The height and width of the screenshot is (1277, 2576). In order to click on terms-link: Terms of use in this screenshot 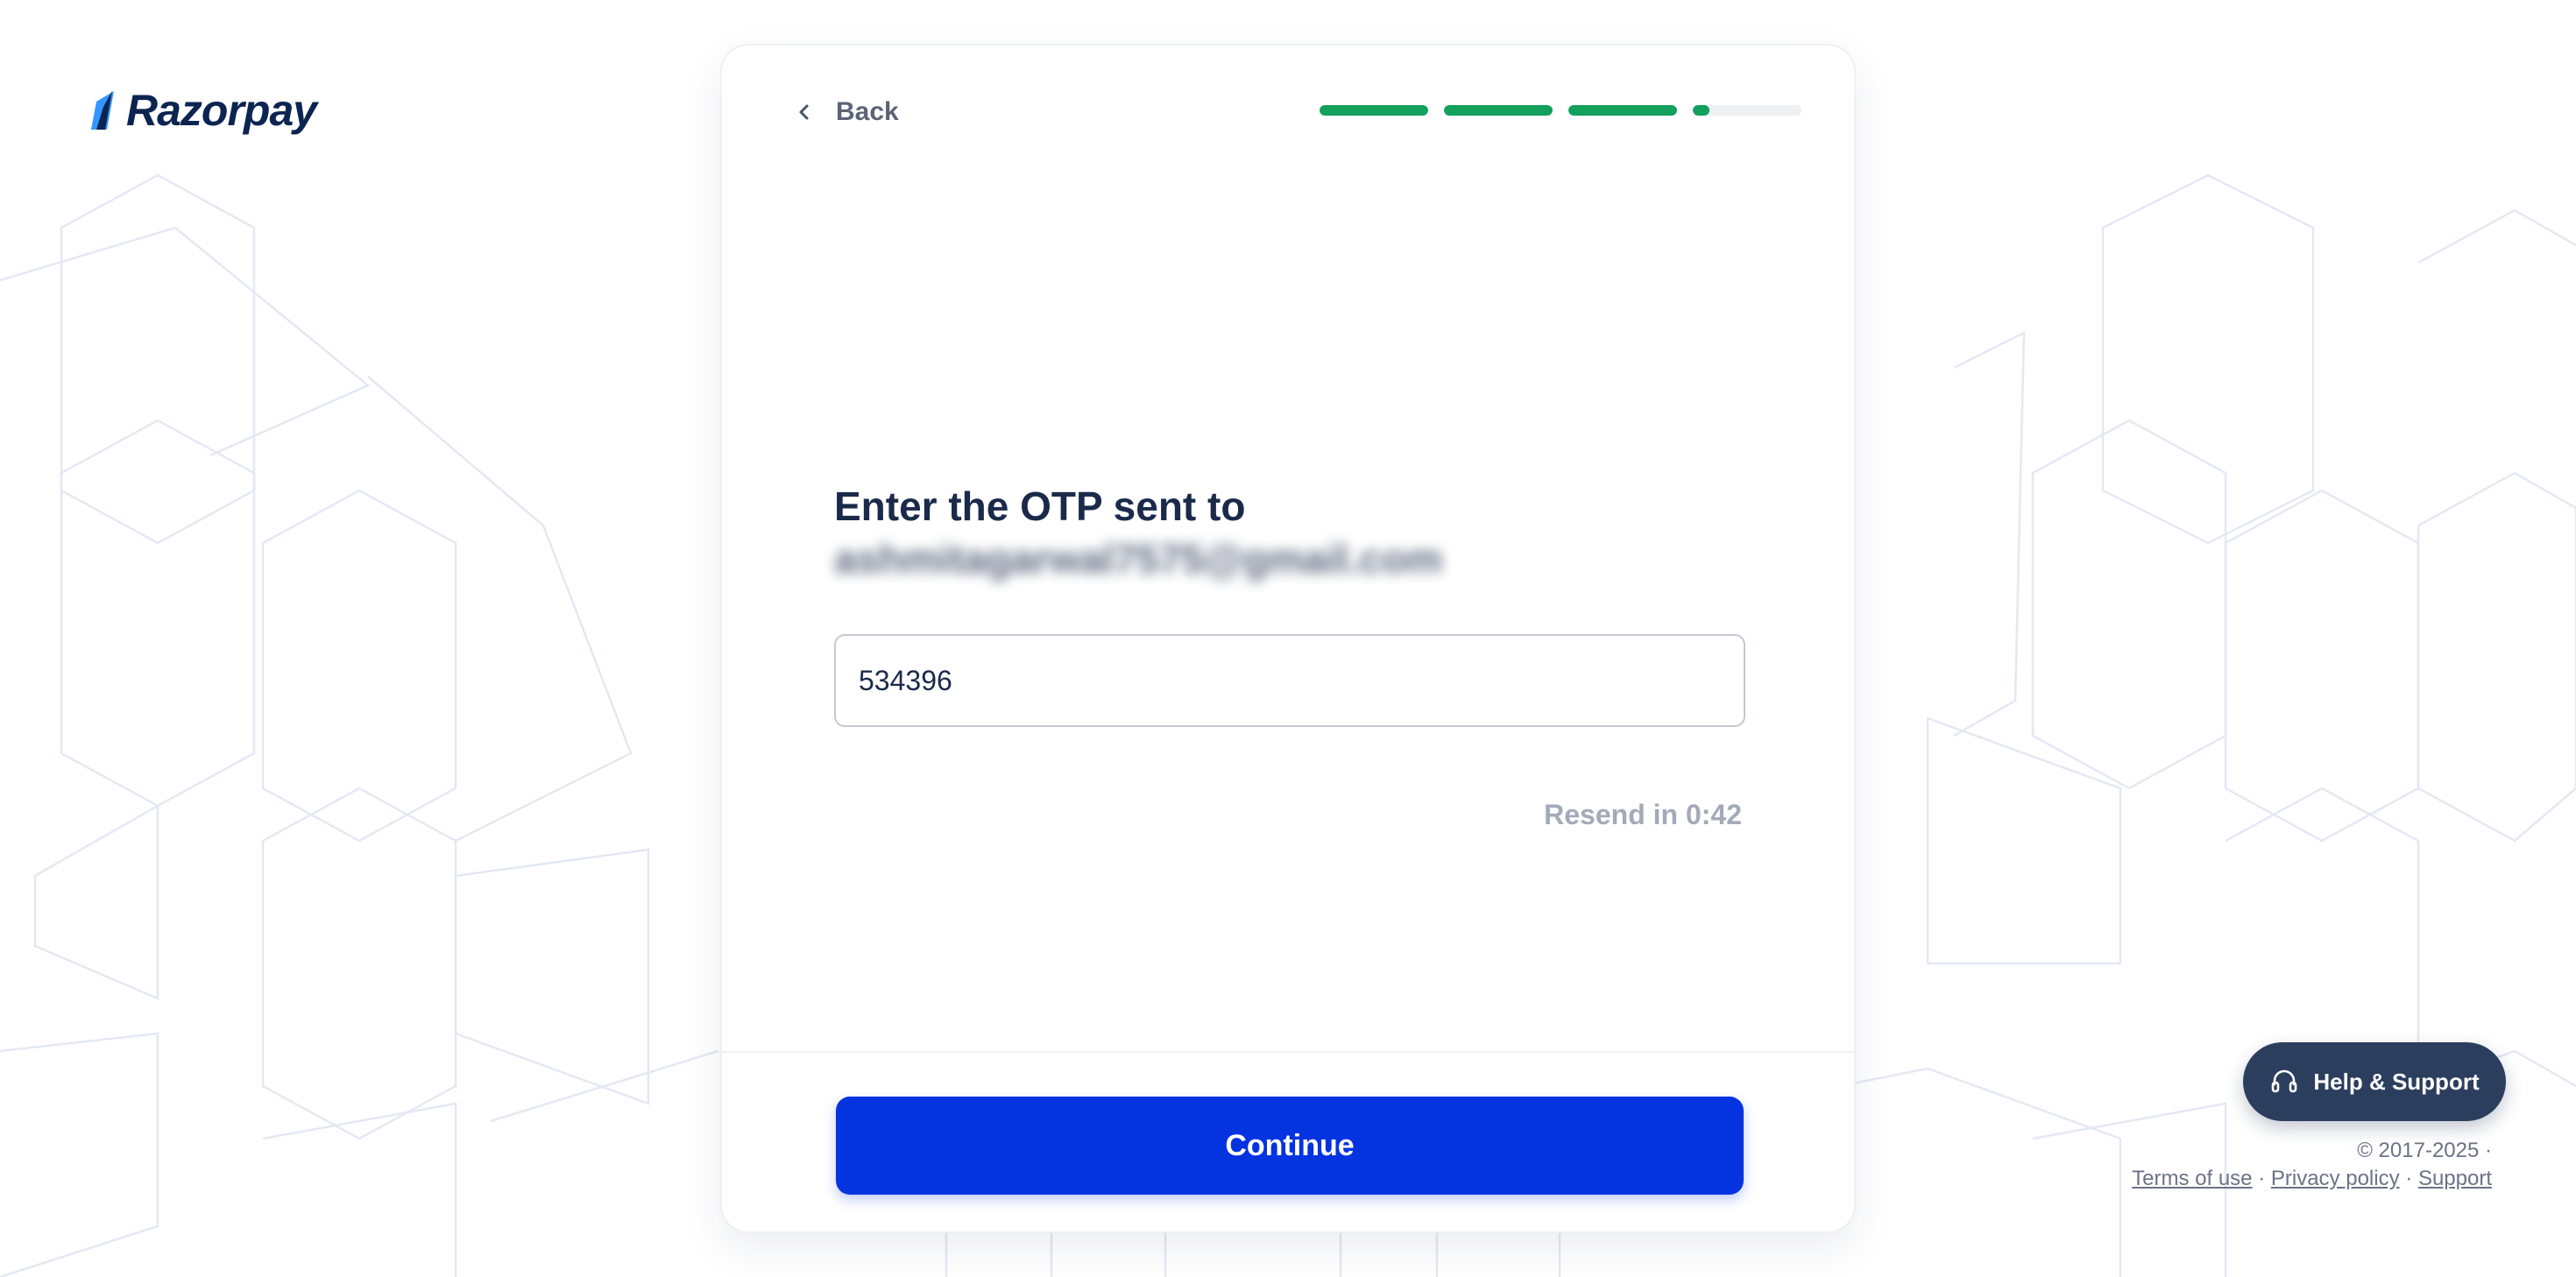, I will do `click(2192, 1178)`.